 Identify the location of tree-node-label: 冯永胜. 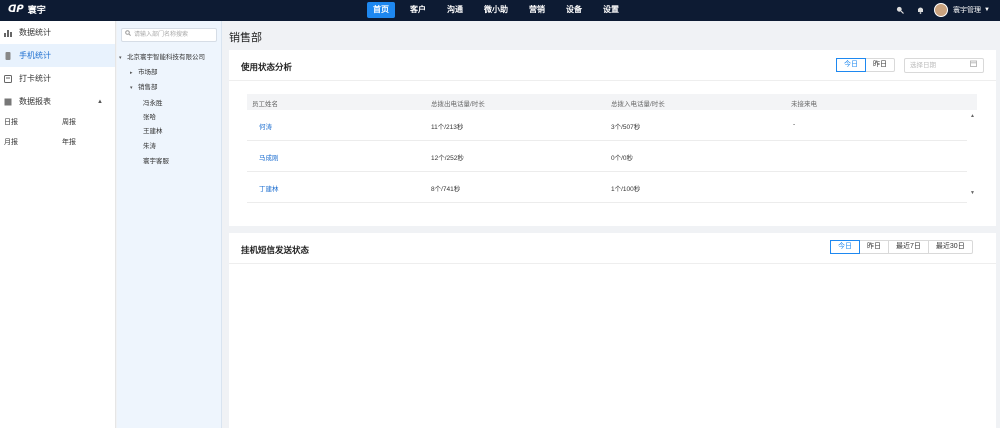
(153, 103).